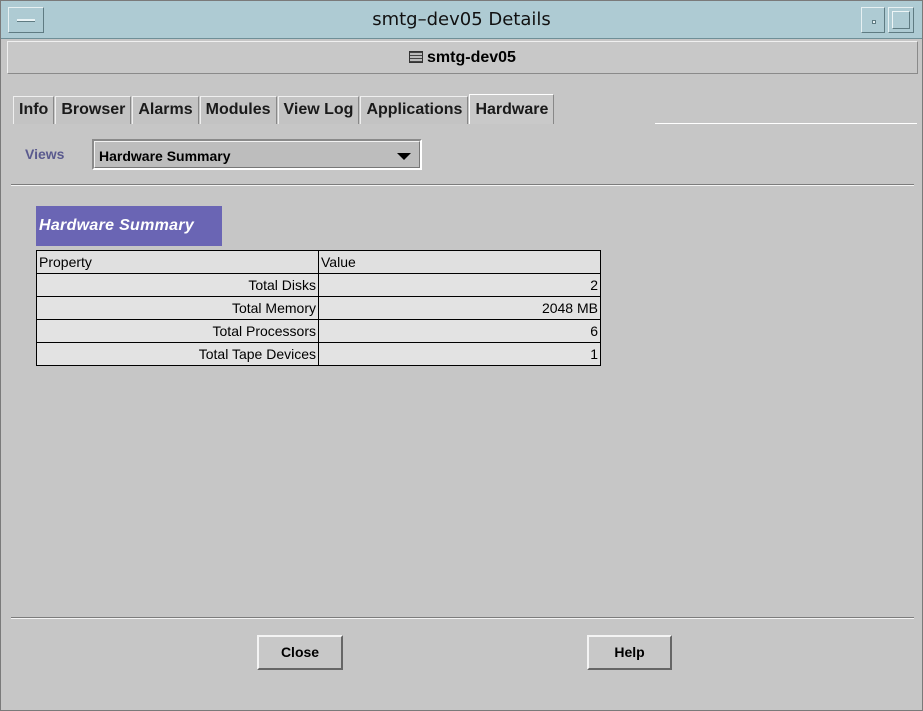 Image resolution: width=923 pixels, height=711 pixels. I want to click on tab-view-log: View Log, so click(318, 110).